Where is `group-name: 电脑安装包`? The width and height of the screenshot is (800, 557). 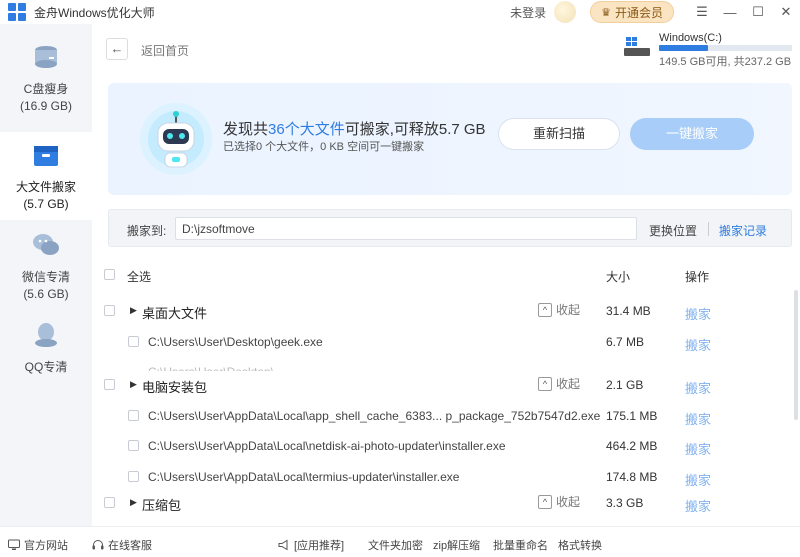 group-name: 电脑安装包 is located at coordinates (175, 387).